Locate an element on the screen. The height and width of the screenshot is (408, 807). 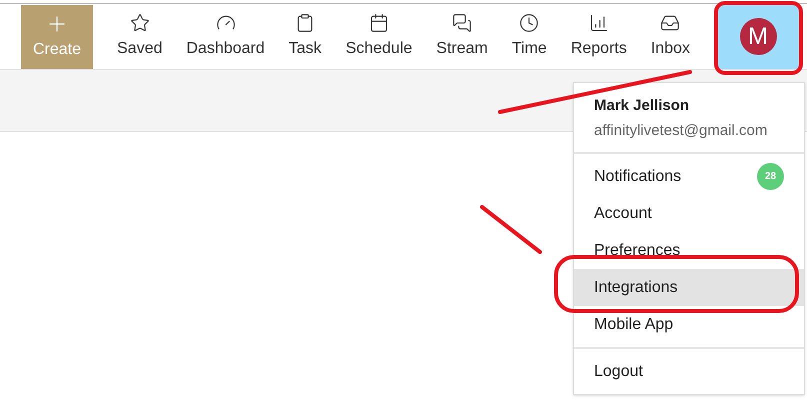
bar-chart-icon is located at coordinates (598, 22).